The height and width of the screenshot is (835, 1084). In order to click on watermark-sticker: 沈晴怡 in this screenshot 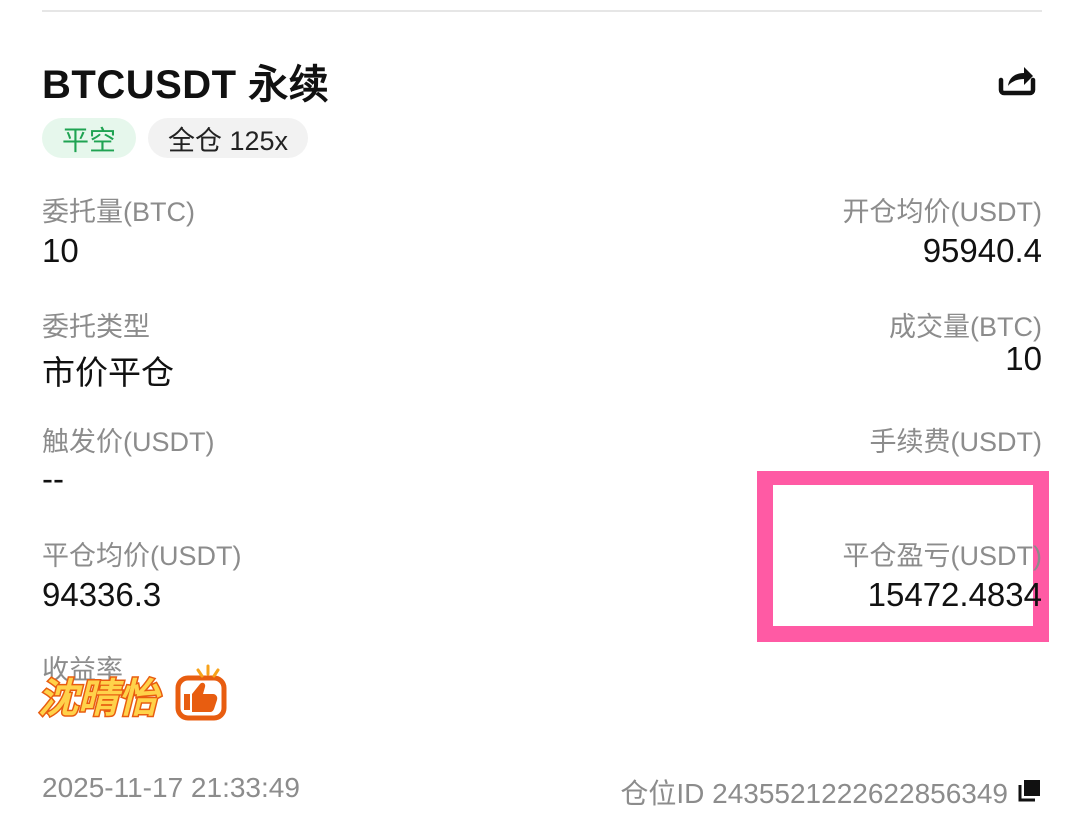, I will do `click(132, 694)`.